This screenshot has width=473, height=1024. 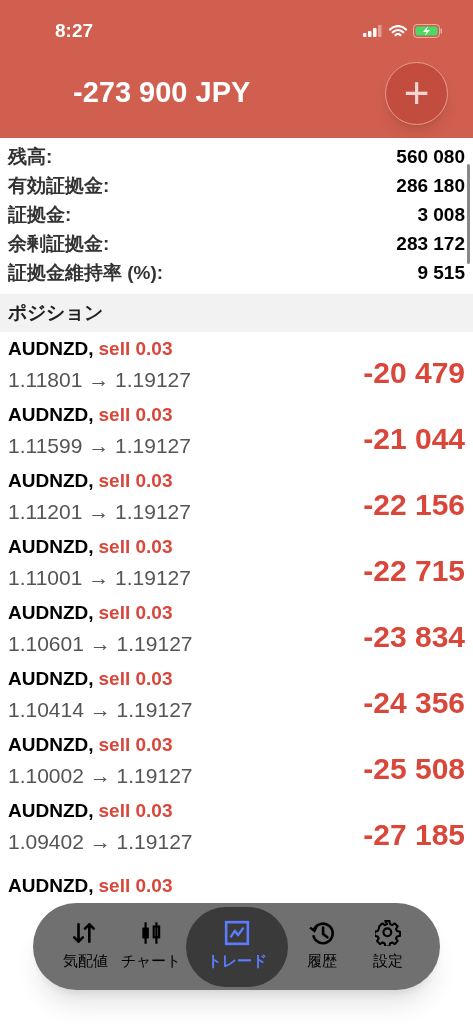 What do you see at coordinates (74, 30) in the screenshot?
I see `status-time: 8:27` at bounding box center [74, 30].